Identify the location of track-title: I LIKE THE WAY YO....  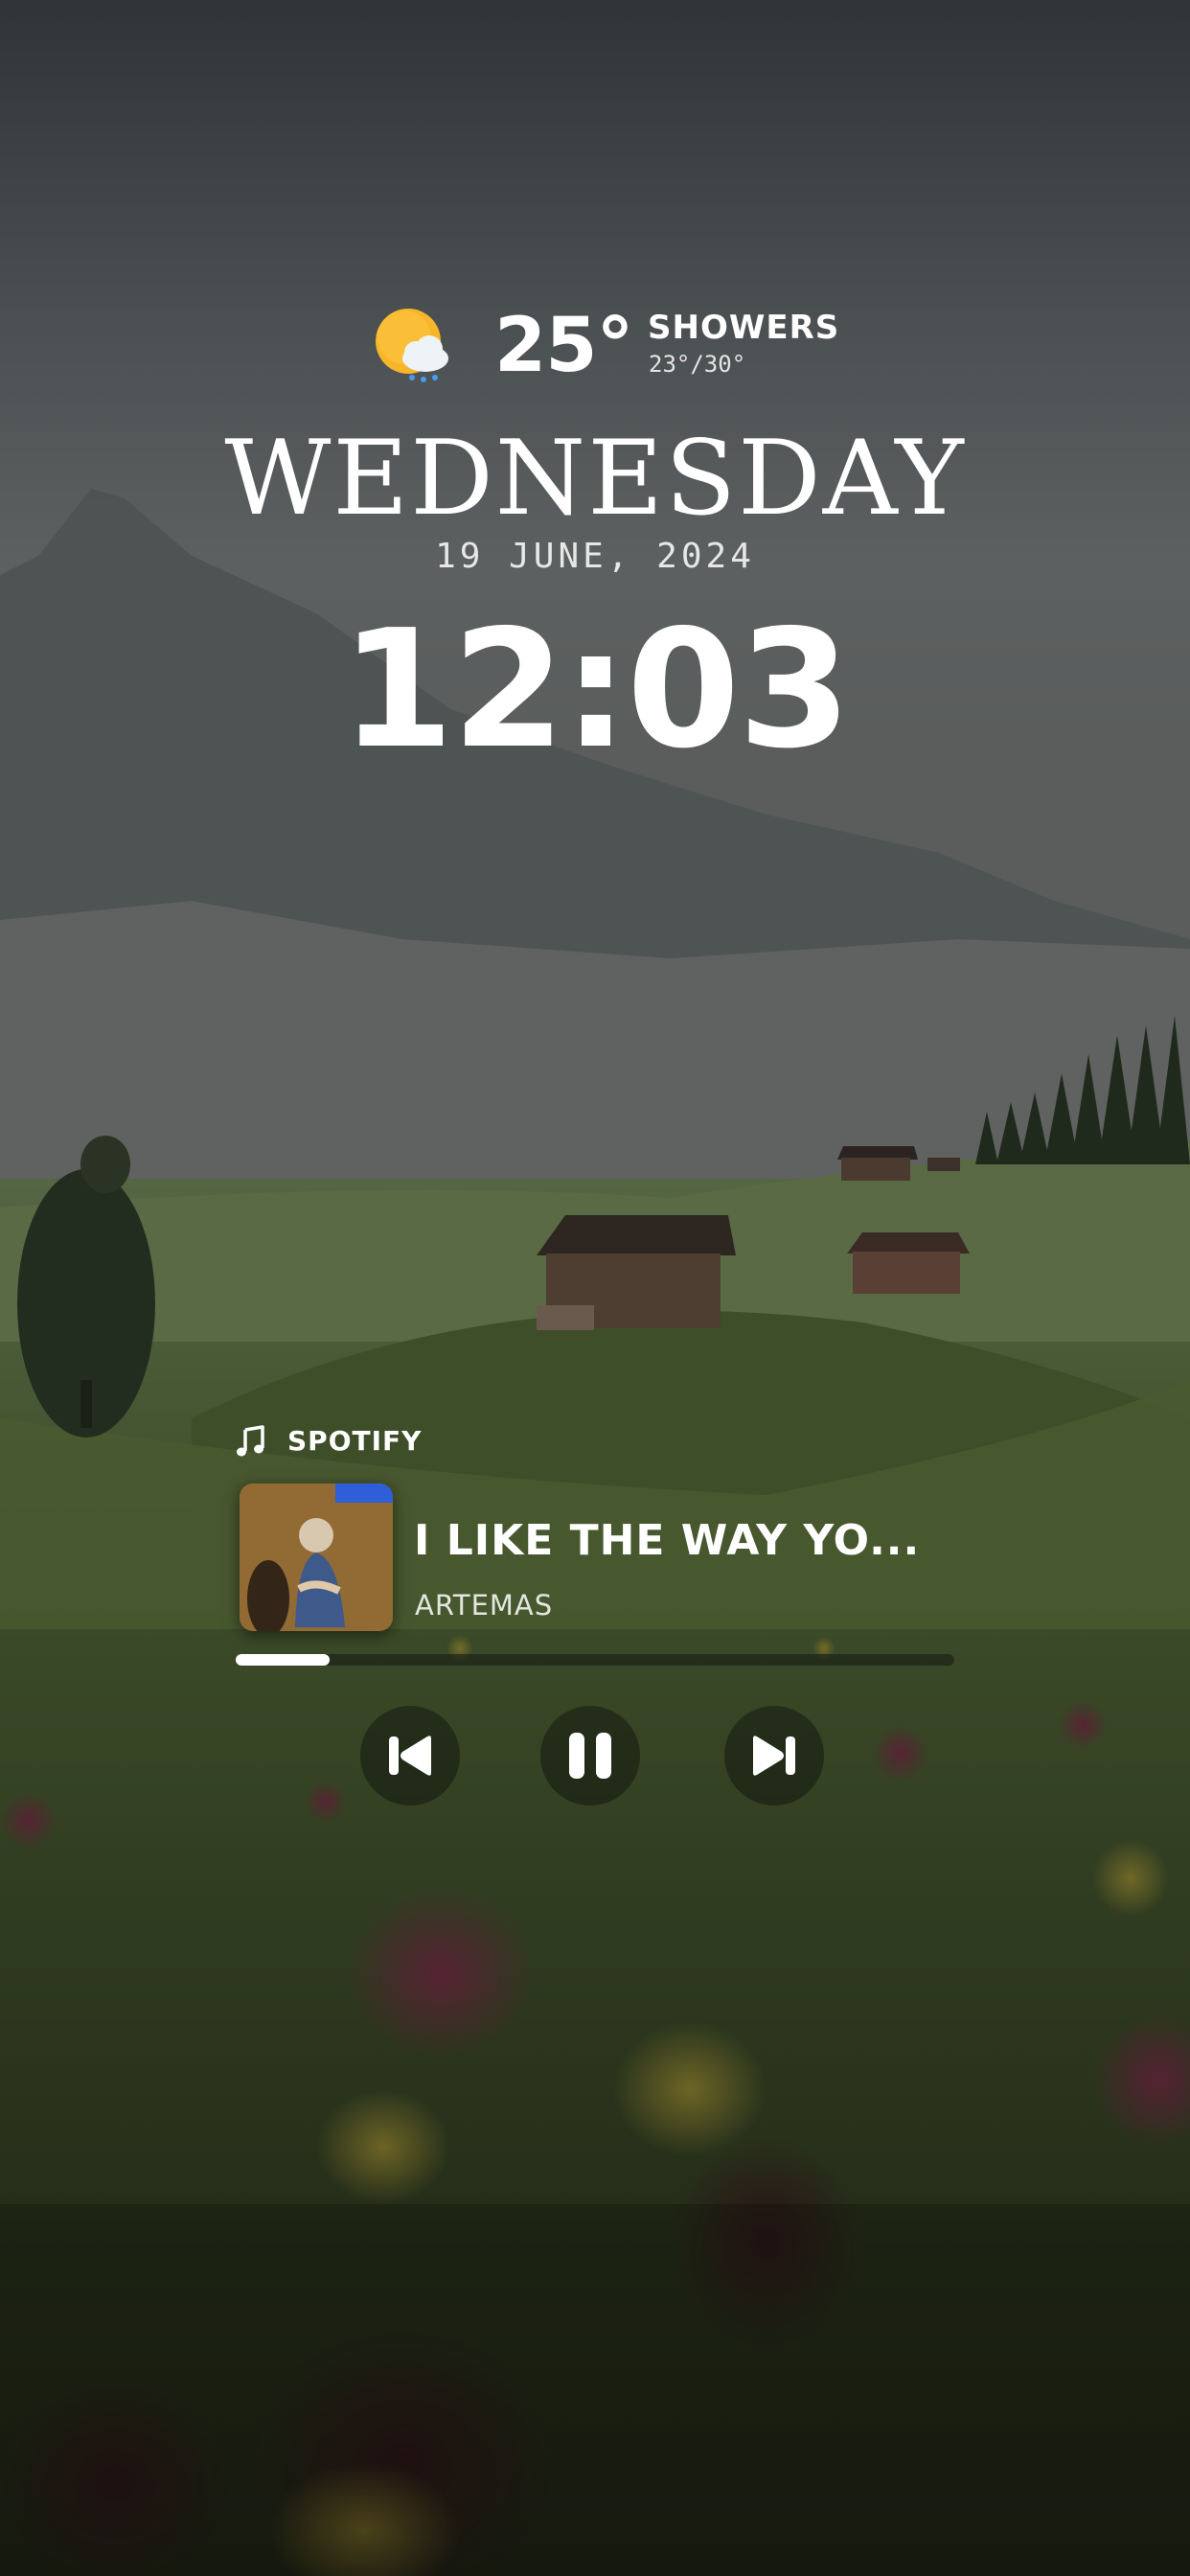
(667, 1540).